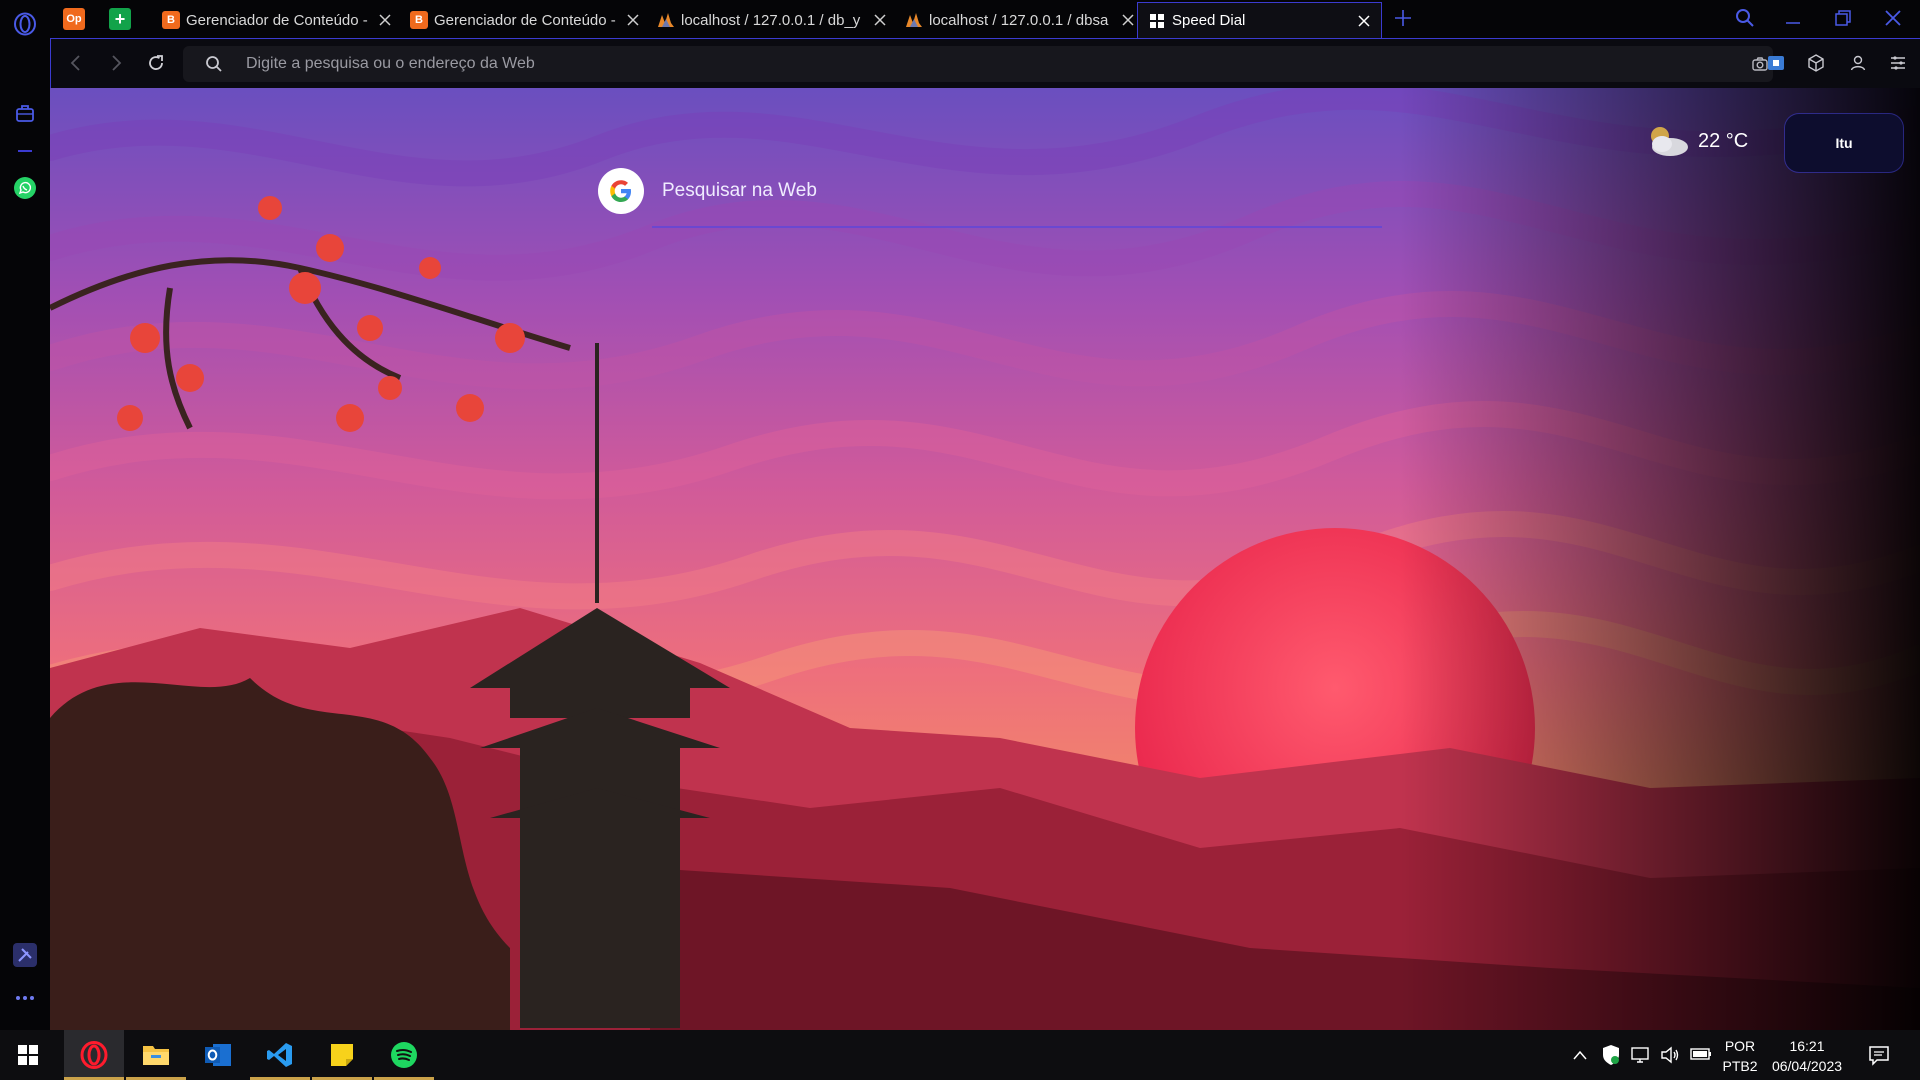  What do you see at coordinates (120, 19) in the screenshot?
I see `pinned-tab-plus: +` at bounding box center [120, 19].